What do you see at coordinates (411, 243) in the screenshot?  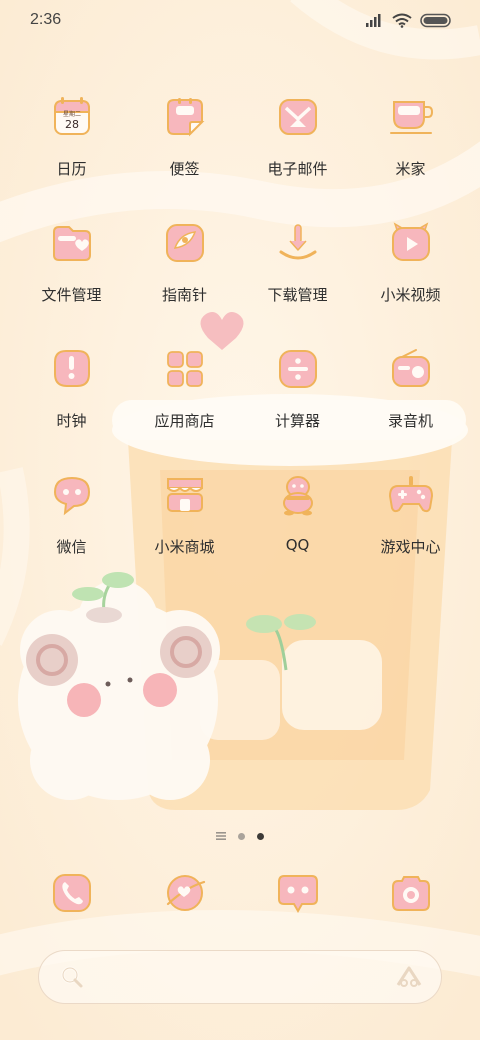 I see `video-icon` at bounding box center [411, 243].